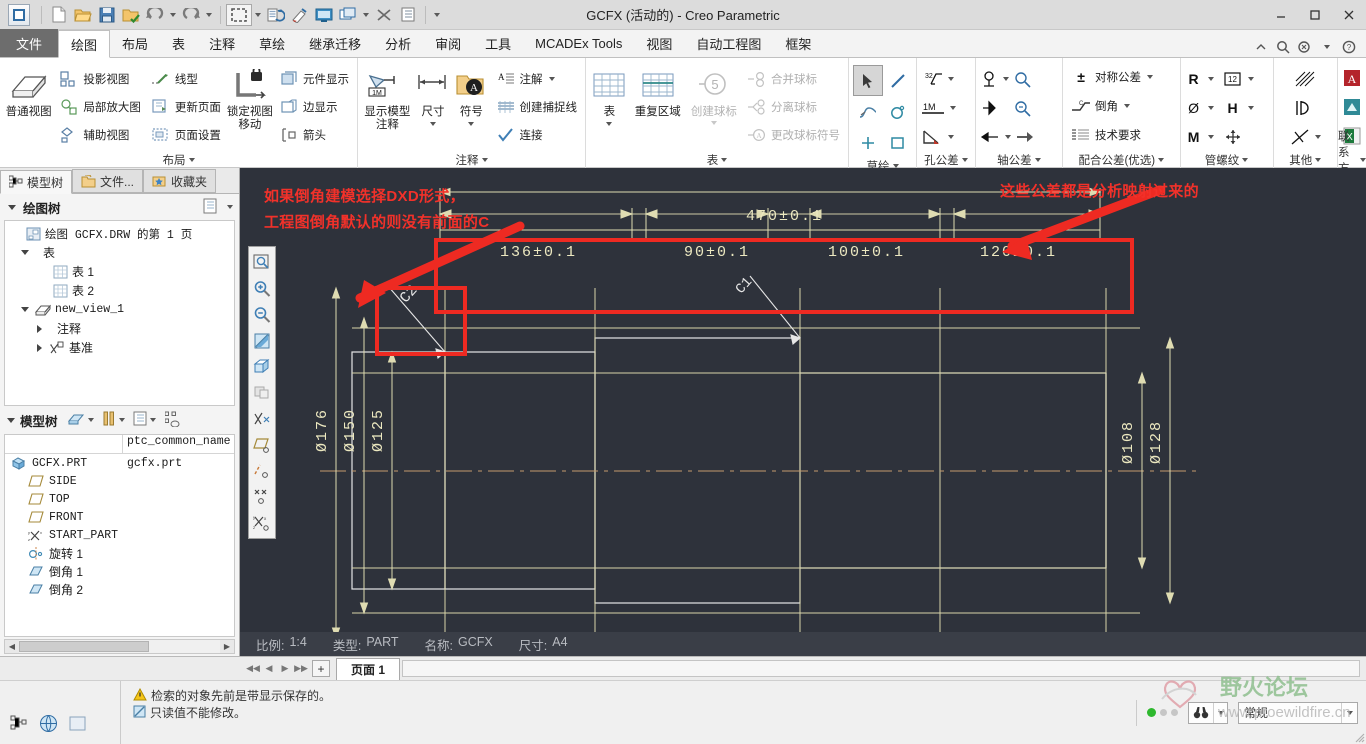  What do you see at coordinates (119, 589) in the screenshot?
I see `table-row: 倒角 2` at bounding box center [119, 589].